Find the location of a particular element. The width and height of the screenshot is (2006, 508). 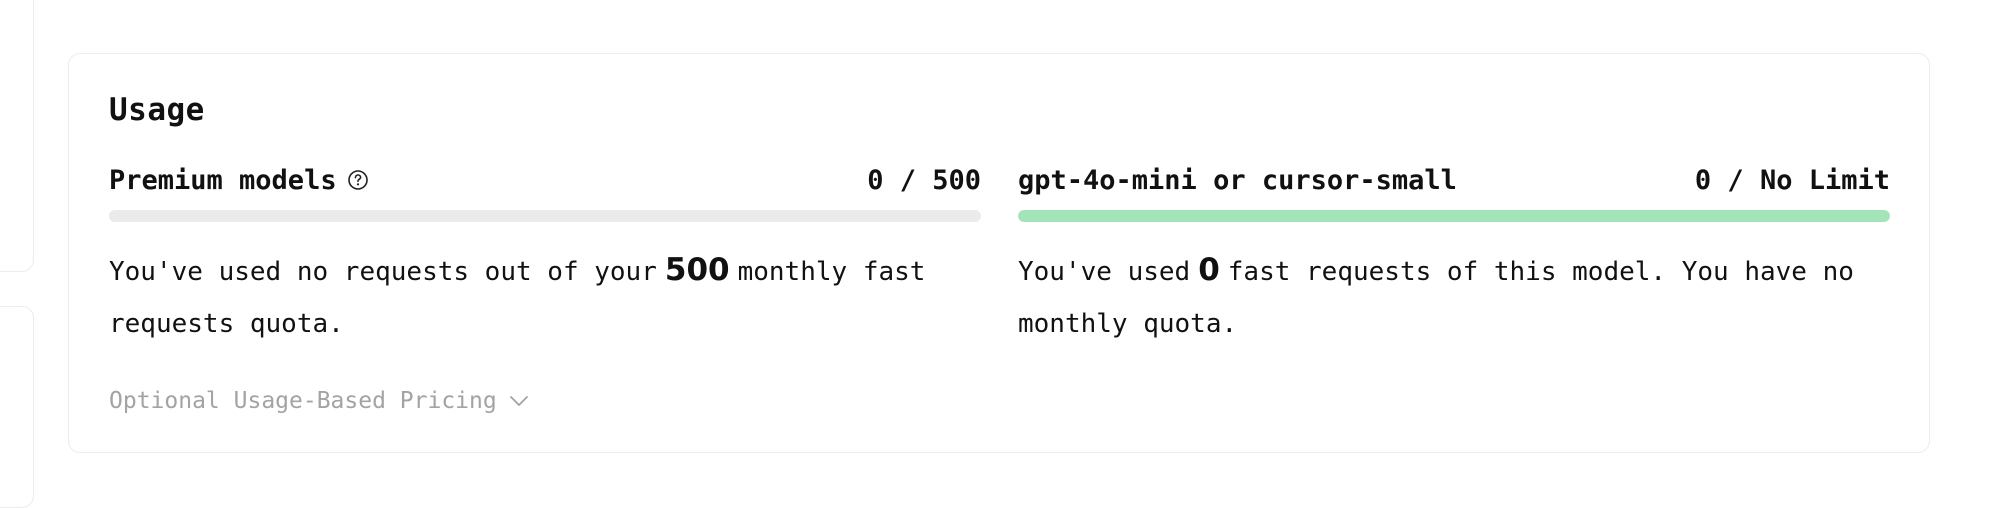

premium-desc-before: You've used no requests out of your is located at coordinates (383, 272).